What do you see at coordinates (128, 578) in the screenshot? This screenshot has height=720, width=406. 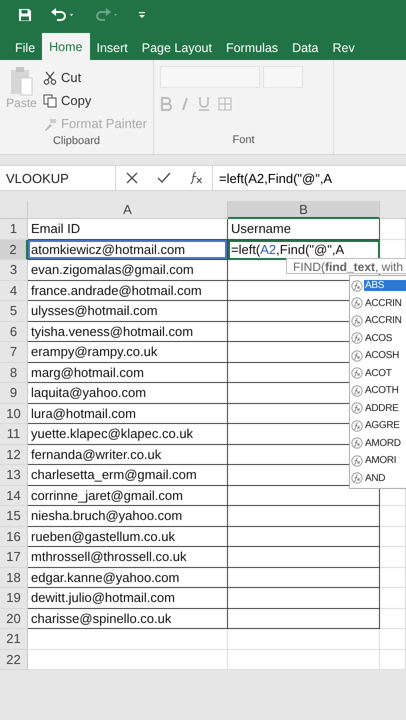 I see `table-cell: edgar.kanne@yahoo.com` at bounding box center [128, 578].